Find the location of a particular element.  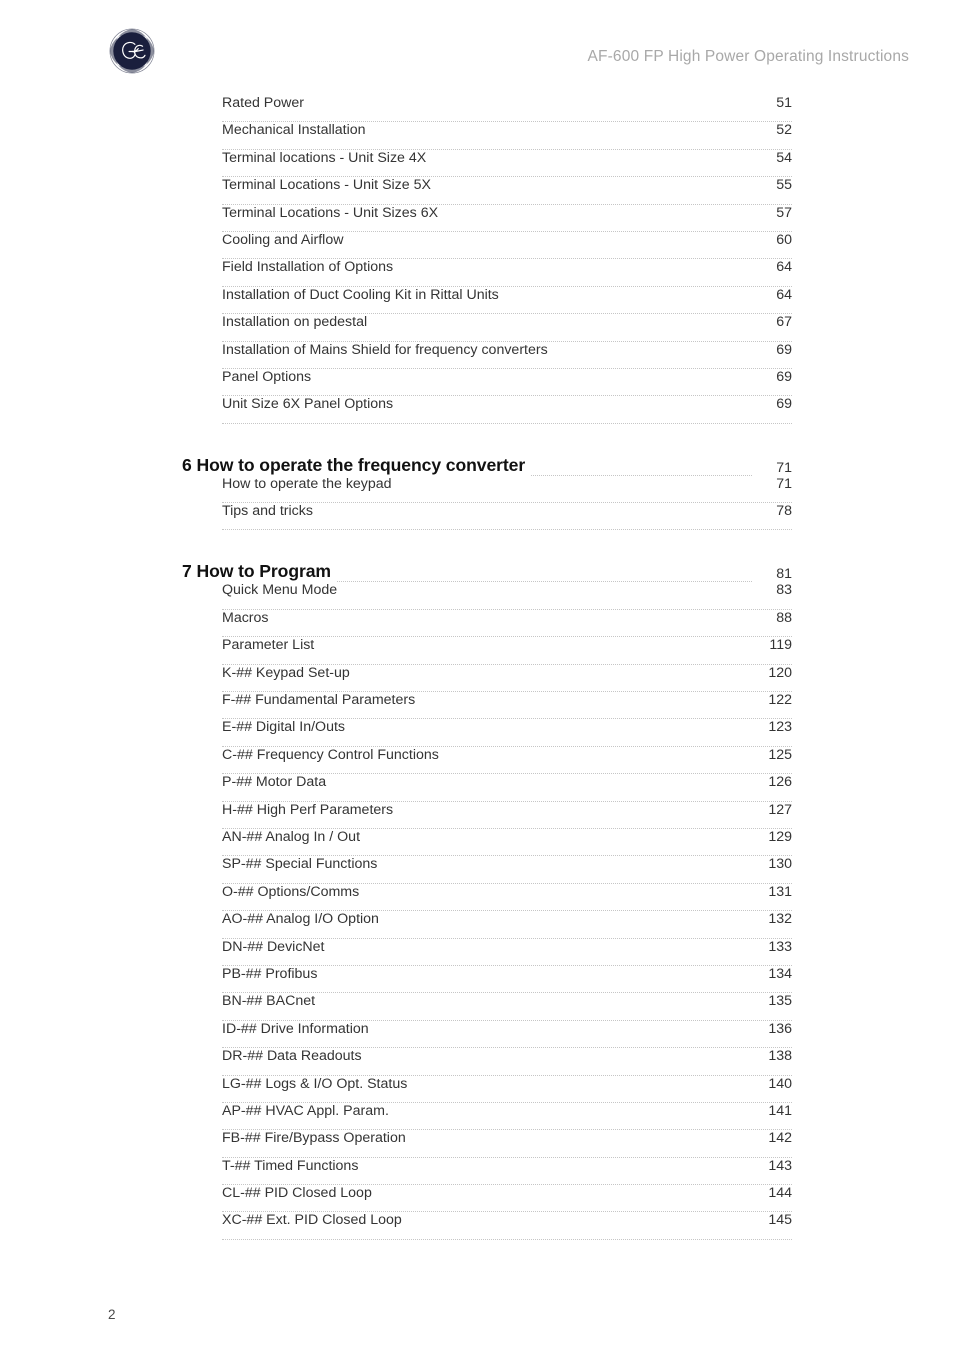

toc-entry-label: Unit Size 6X Panel Options is located at coordinates (311, 404).